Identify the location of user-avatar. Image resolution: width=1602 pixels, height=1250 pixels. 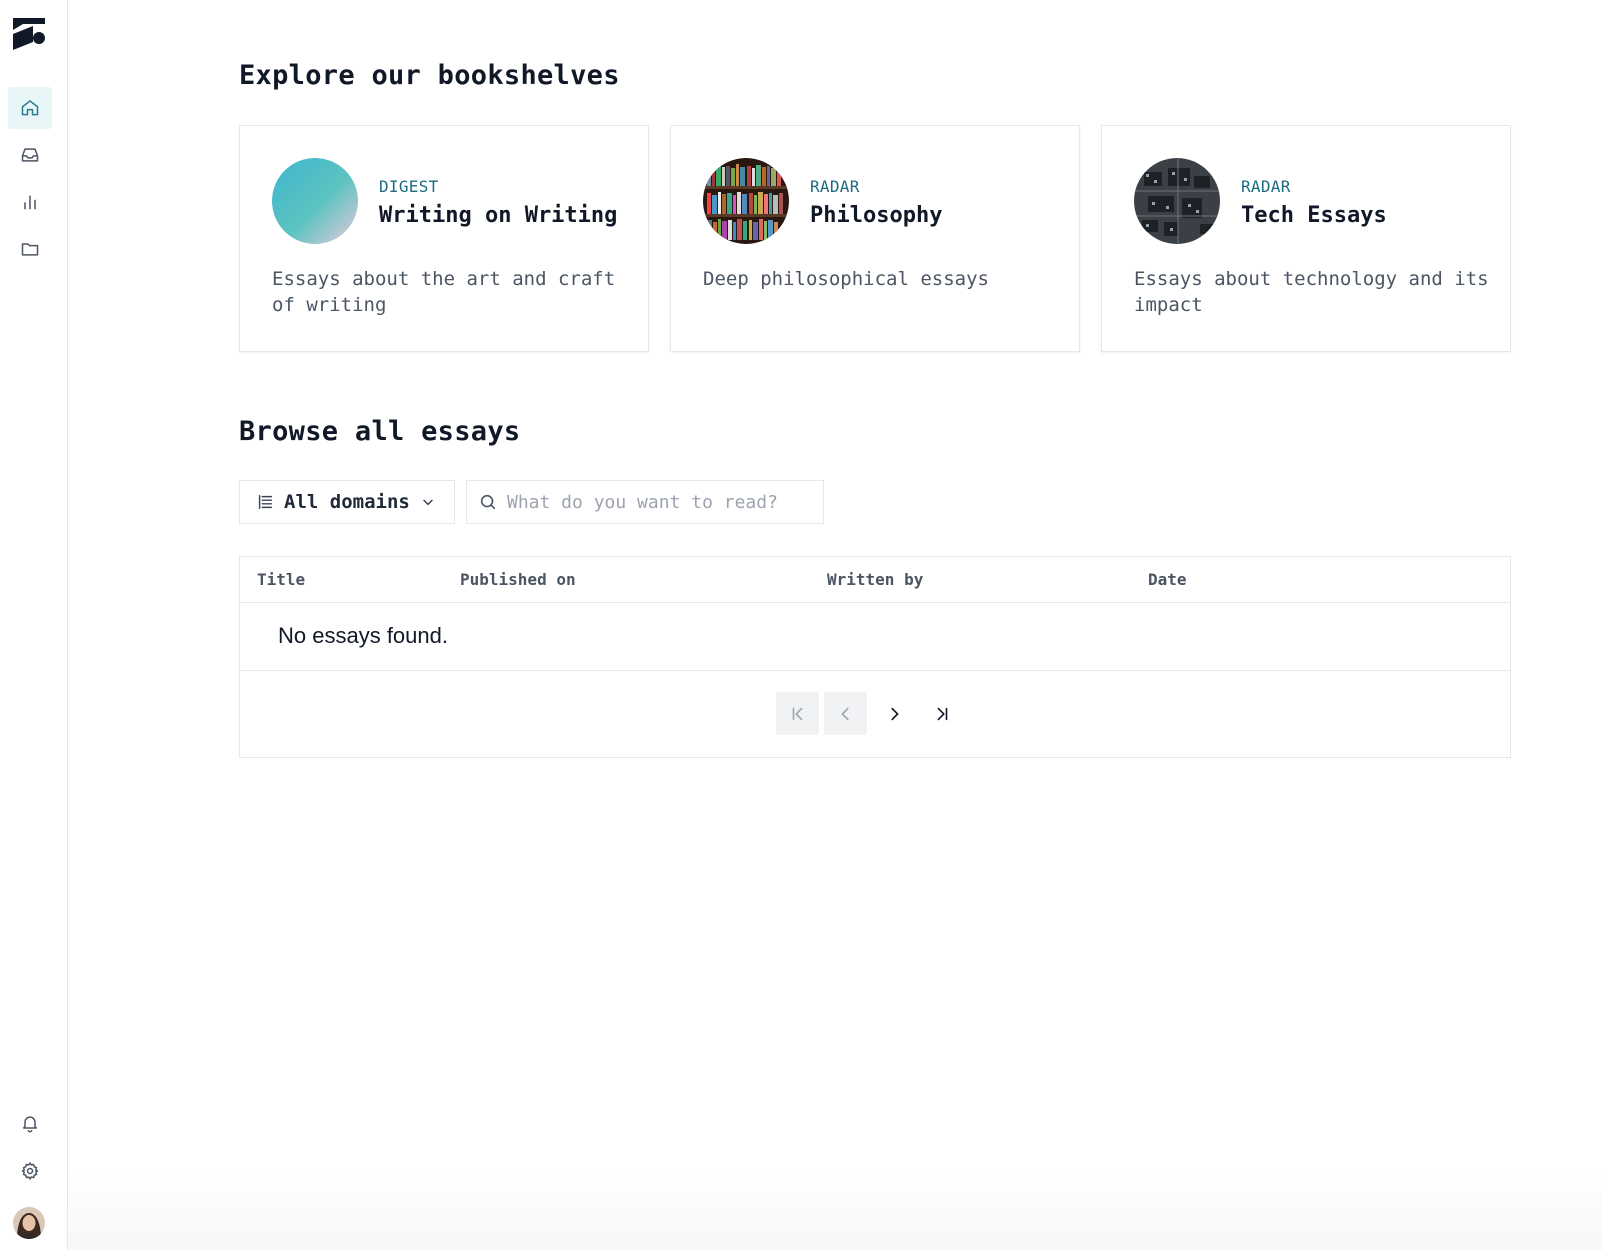
(29, 1223).